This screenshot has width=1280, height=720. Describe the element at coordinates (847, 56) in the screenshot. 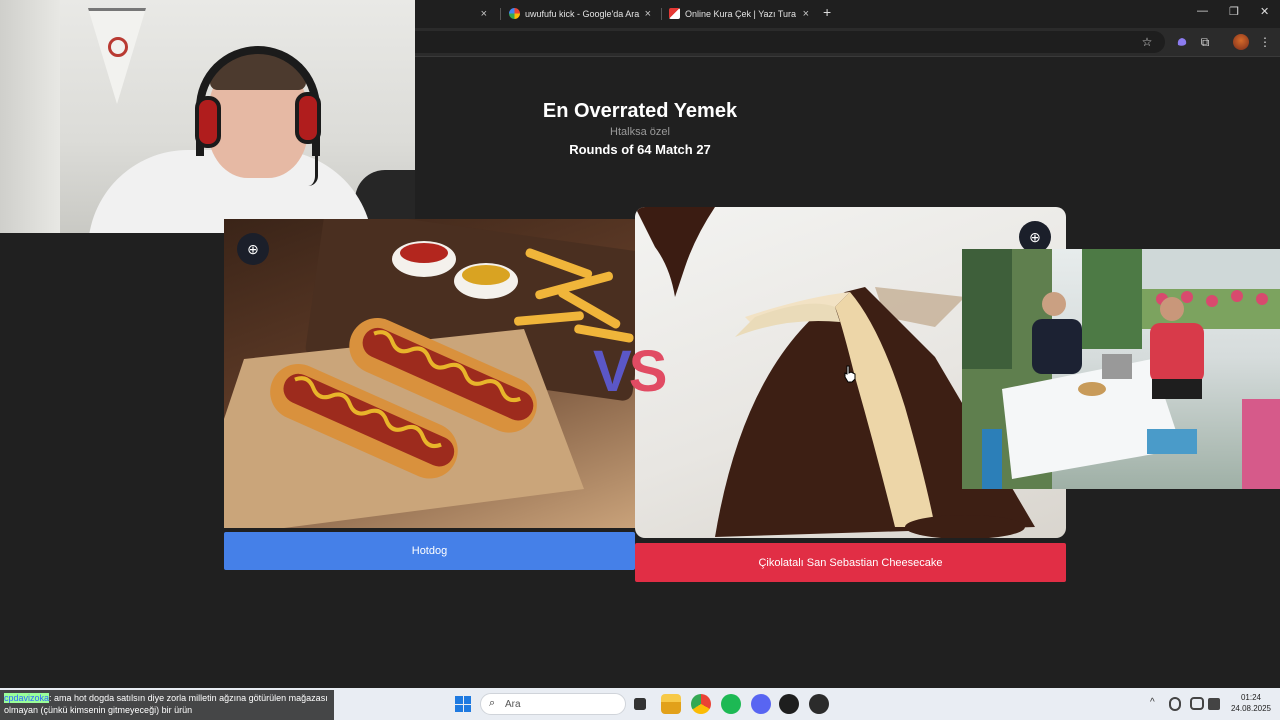

I see `toolbar-divider` at that location.